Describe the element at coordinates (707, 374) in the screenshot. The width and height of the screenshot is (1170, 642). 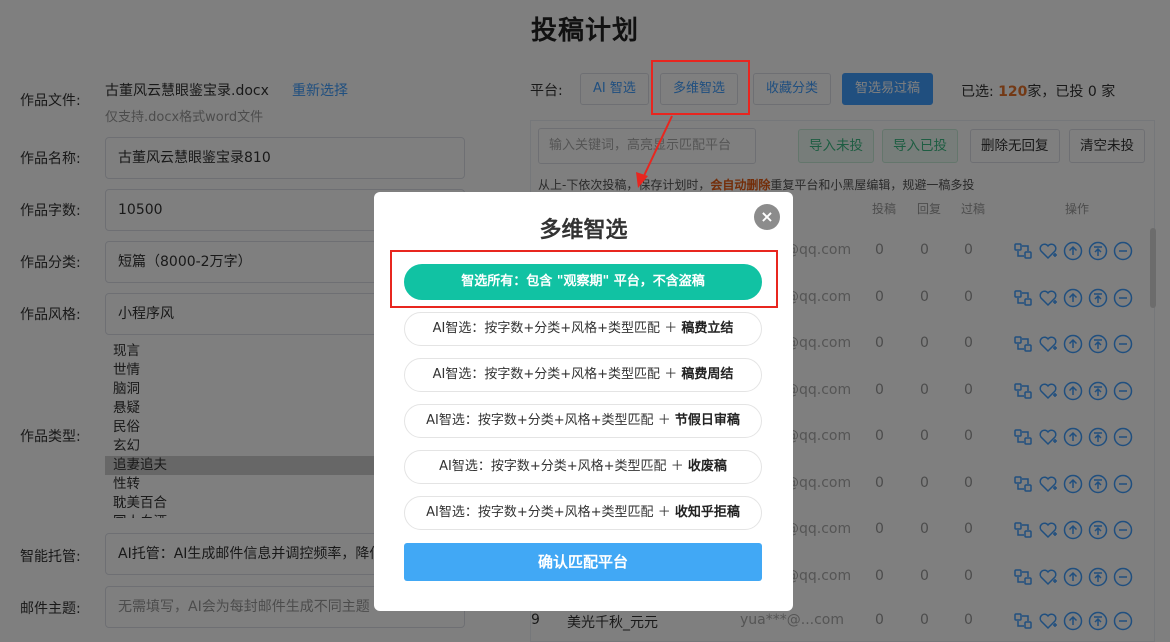
I see `modal-option-feature: 稿费周结` at that location.